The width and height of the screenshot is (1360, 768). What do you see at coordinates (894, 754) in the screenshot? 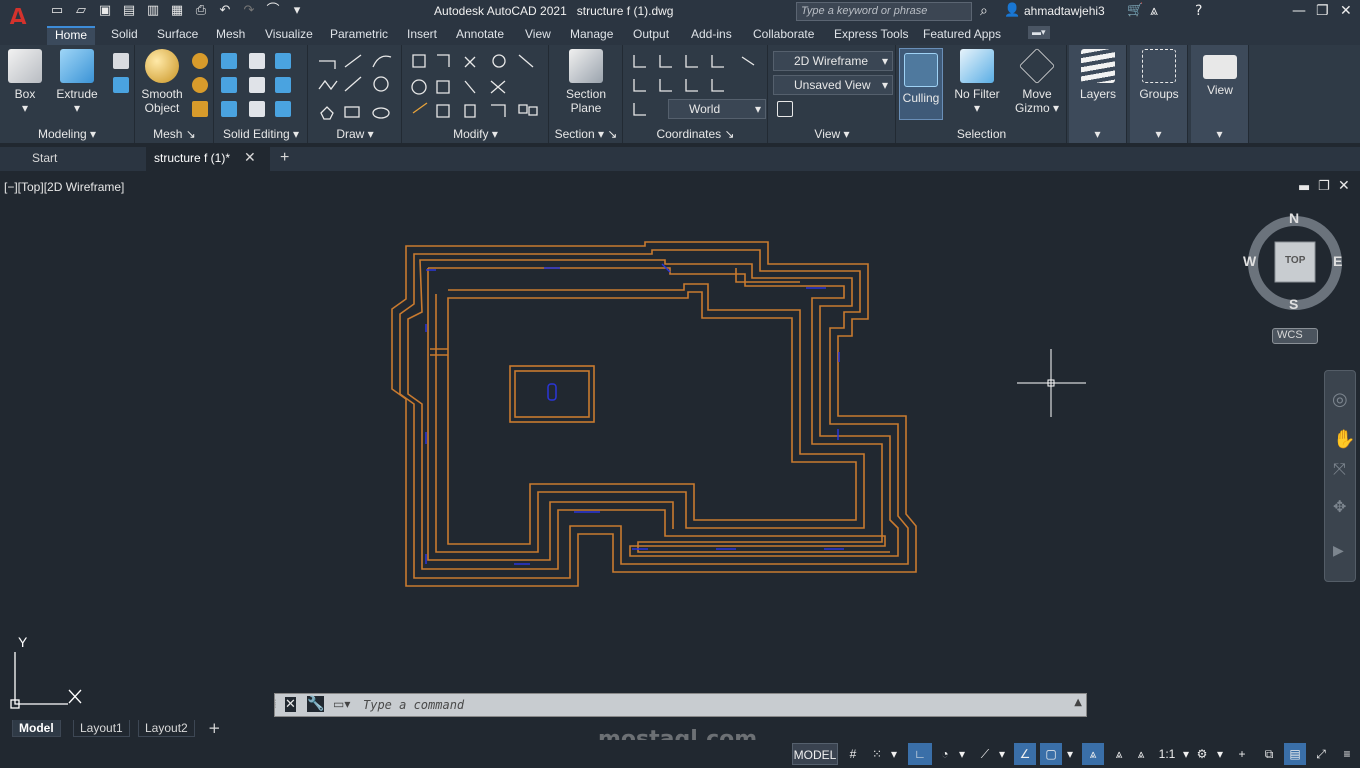
I see `snap-dropdown-icon: ▾` at bounding box center [894, 754].